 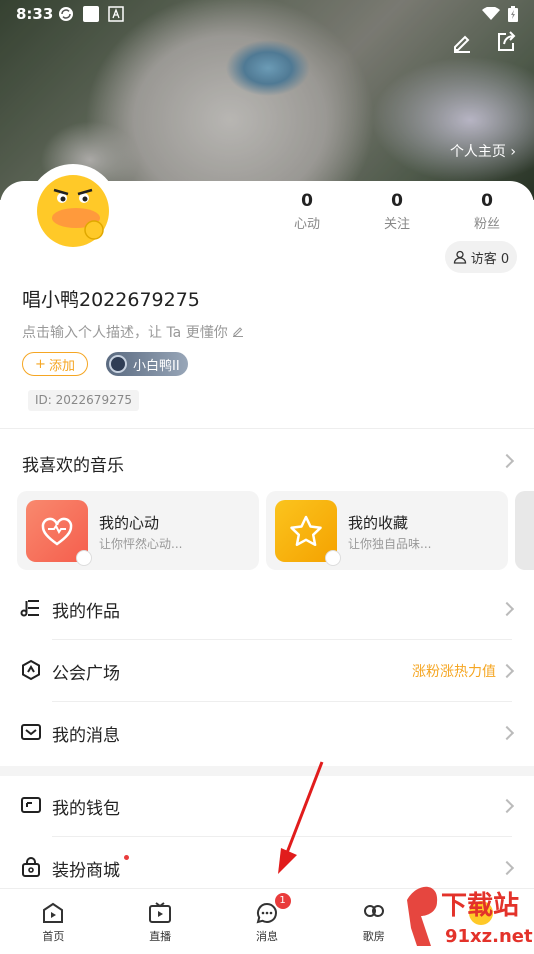 I want to click on edit-icon, so click(x=462, y=42).